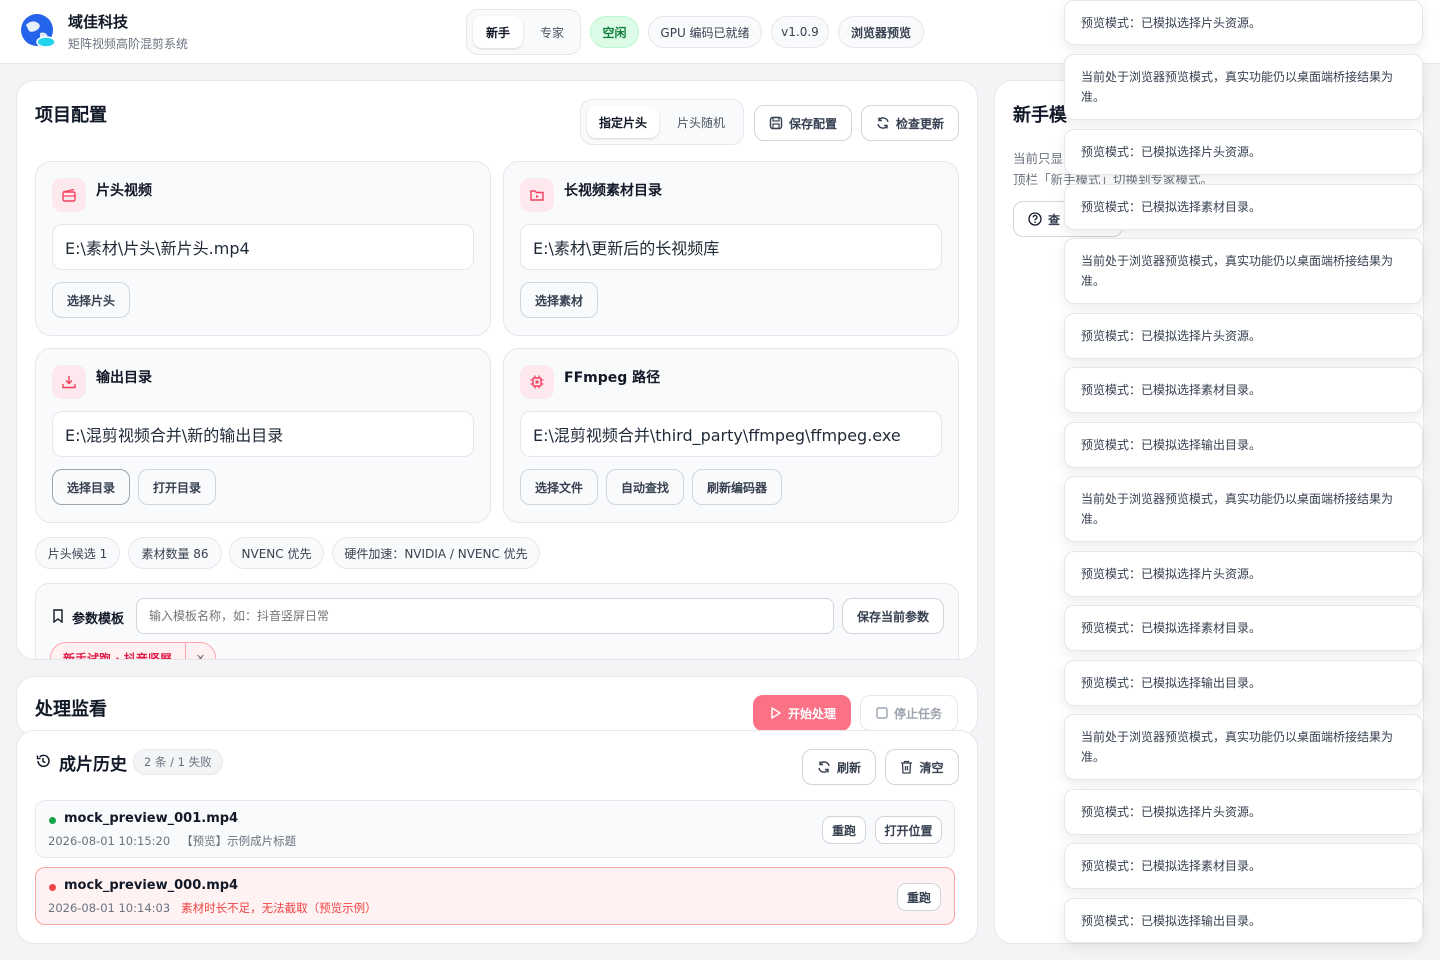 The image size is (1440, 960). I want to click on history-refresh-button: 刷新, so click(839, 767).